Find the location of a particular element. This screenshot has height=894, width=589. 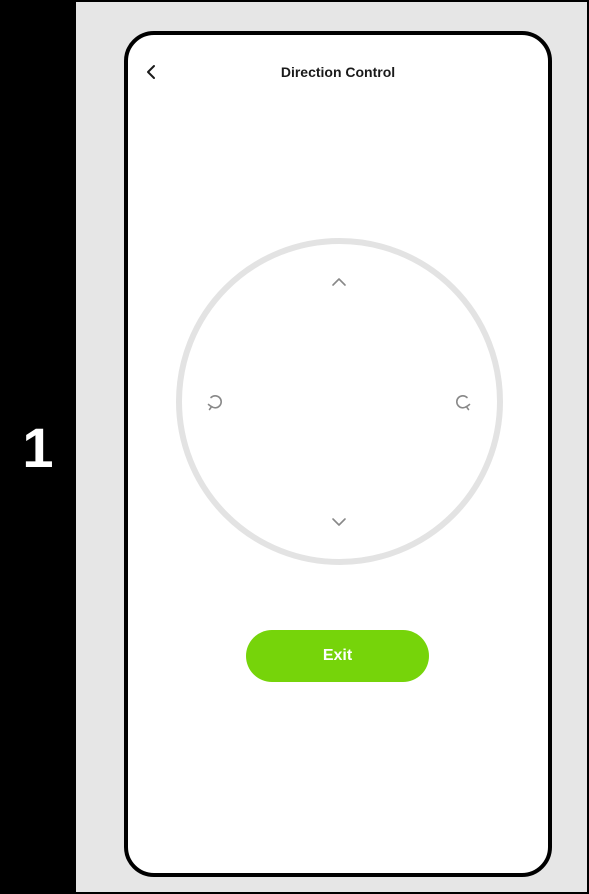

move-forward-button is located at coordinates (339, 282).